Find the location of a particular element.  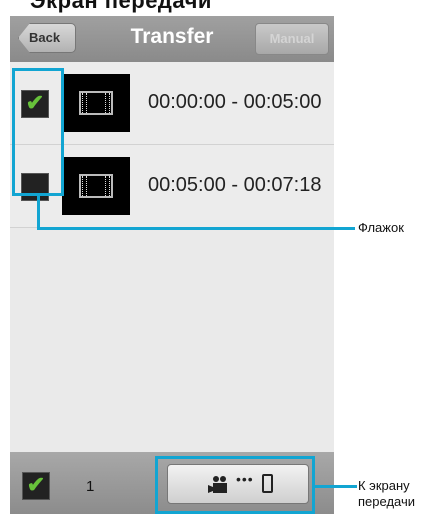

transfer-callout-line is located at coordinates (336, 486).